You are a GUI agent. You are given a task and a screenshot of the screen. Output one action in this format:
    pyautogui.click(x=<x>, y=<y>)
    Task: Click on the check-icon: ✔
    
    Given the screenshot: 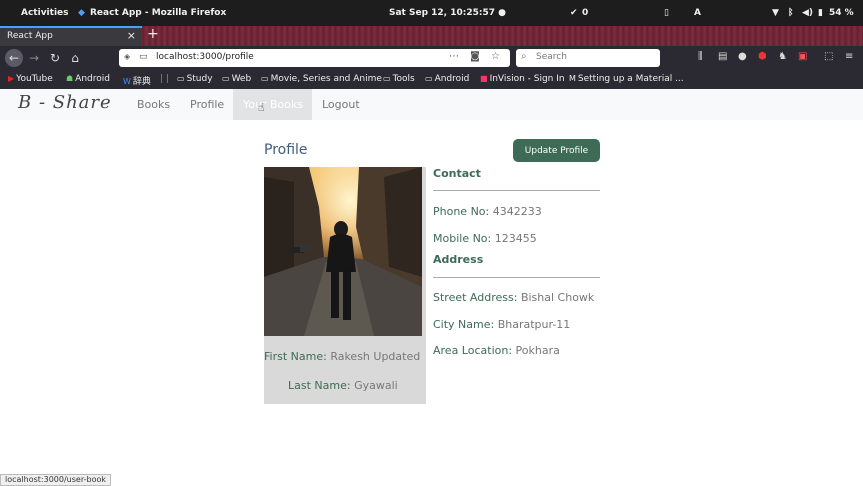 What is the action you would take?
    pyautogui.click(x=574, y=13)
    